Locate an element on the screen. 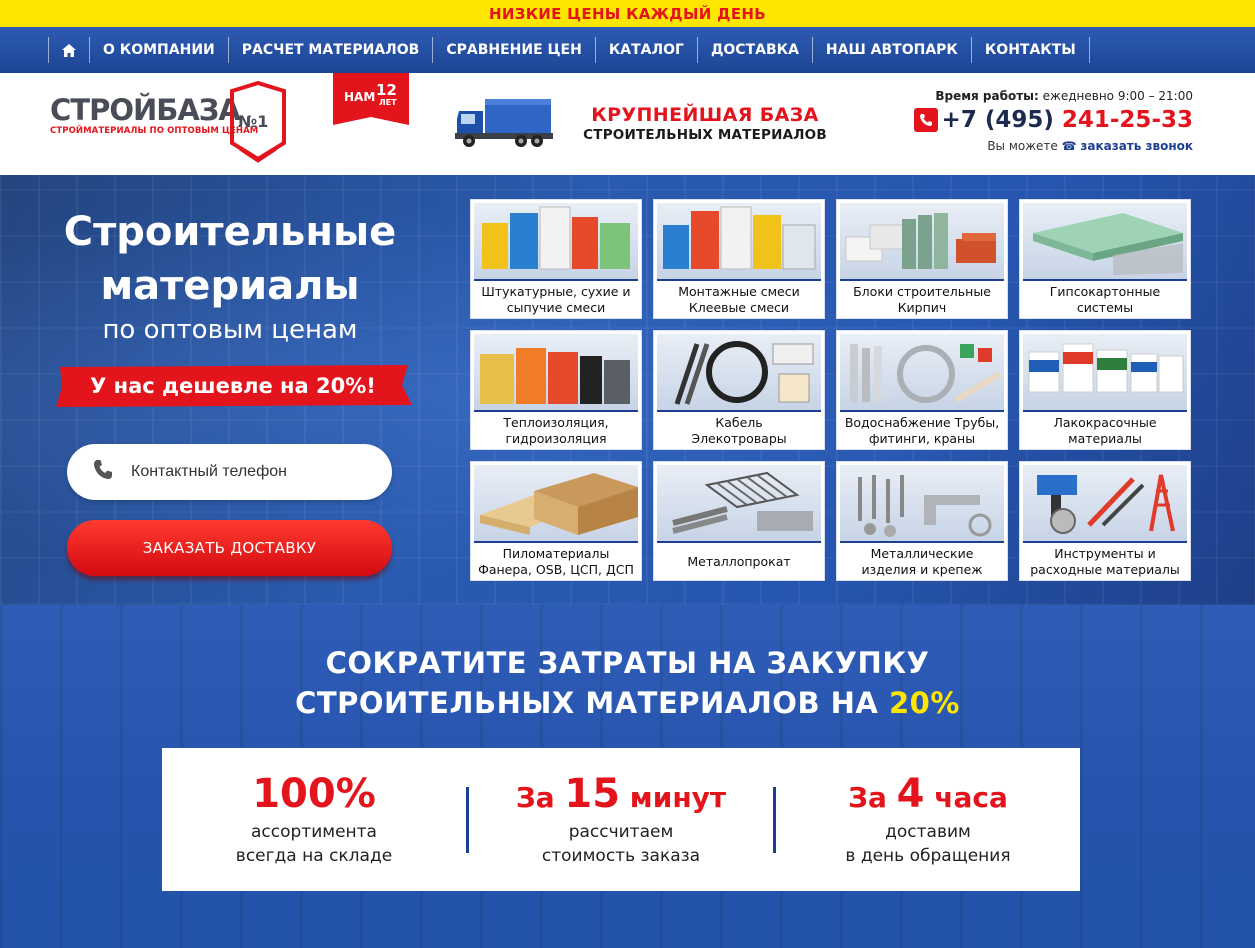  savings-title-line2: СТРОИТЕЛЬНЫХ МАТЕРИАЛОВ НА is located at coordinates (587, 703).